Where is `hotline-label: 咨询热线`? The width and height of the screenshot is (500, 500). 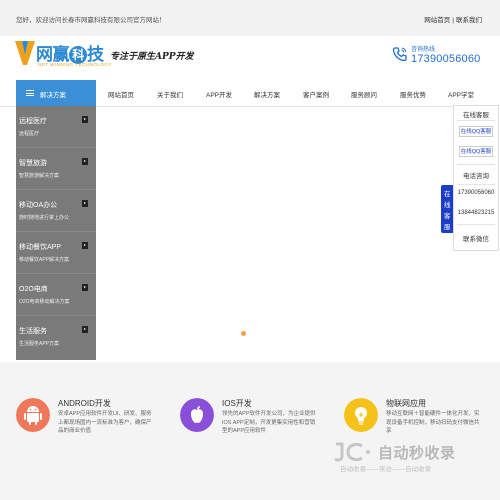
hotline-label: 咨询热线 is located at coordinates (423, 50).